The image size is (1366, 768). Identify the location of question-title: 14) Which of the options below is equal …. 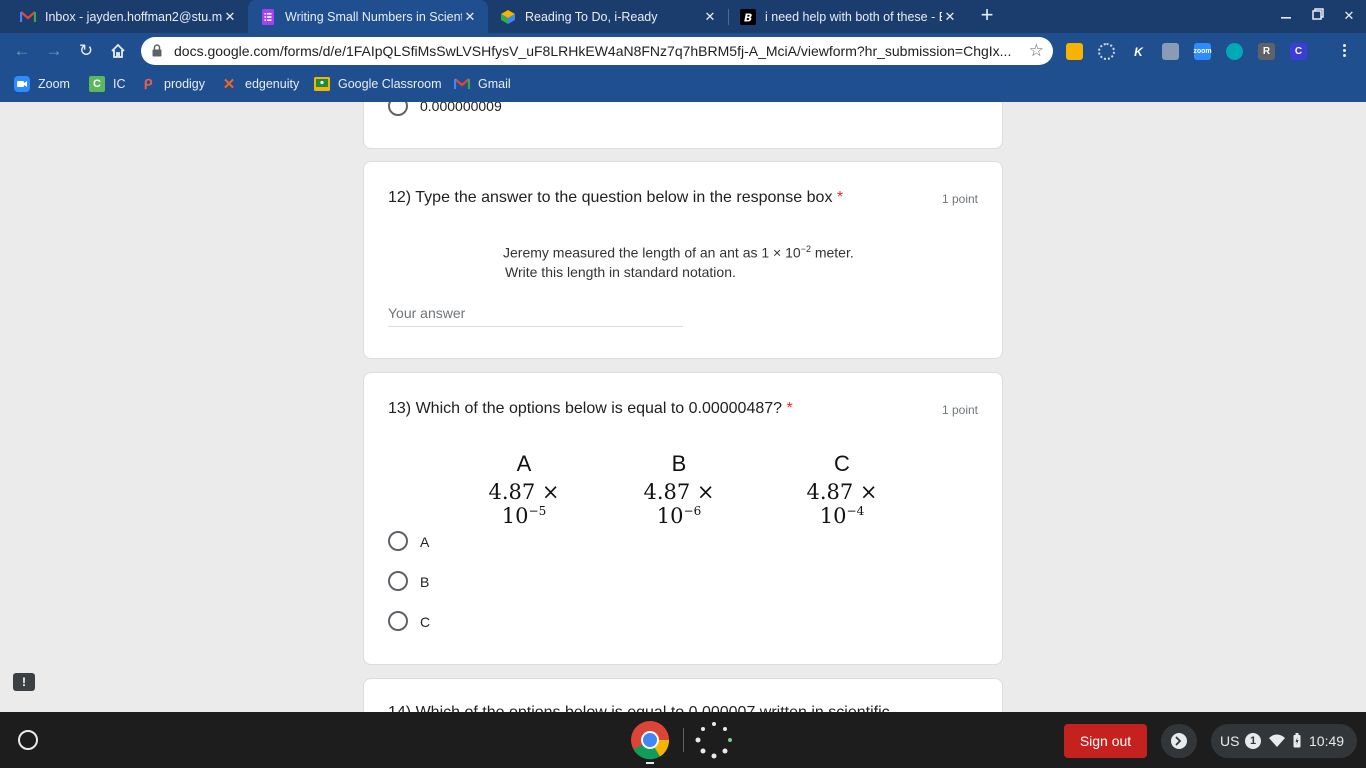
(639, 708).